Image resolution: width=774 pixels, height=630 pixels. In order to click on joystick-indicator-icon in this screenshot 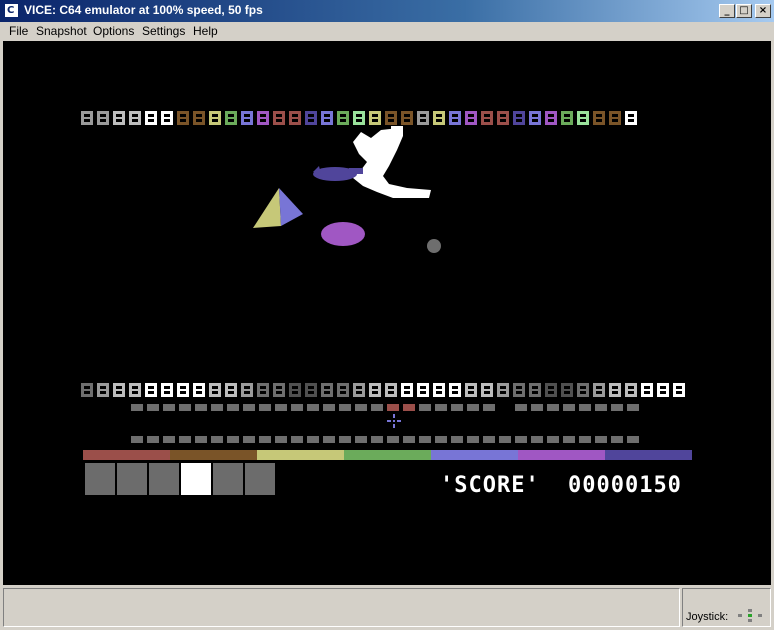, I will do `click(750, 615)`.